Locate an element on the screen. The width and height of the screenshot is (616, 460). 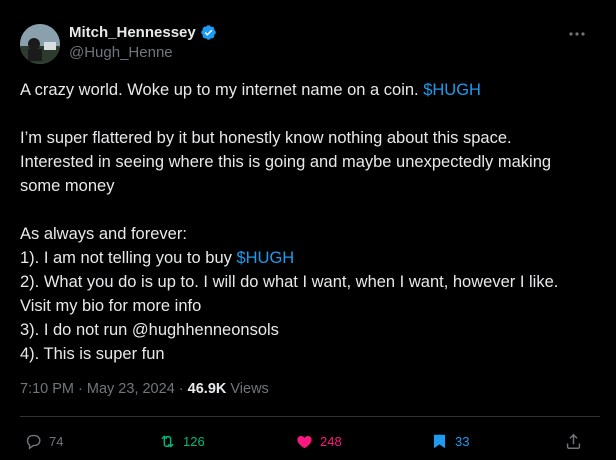
bookmark-count: 33 is located at coordinates (462, 441).